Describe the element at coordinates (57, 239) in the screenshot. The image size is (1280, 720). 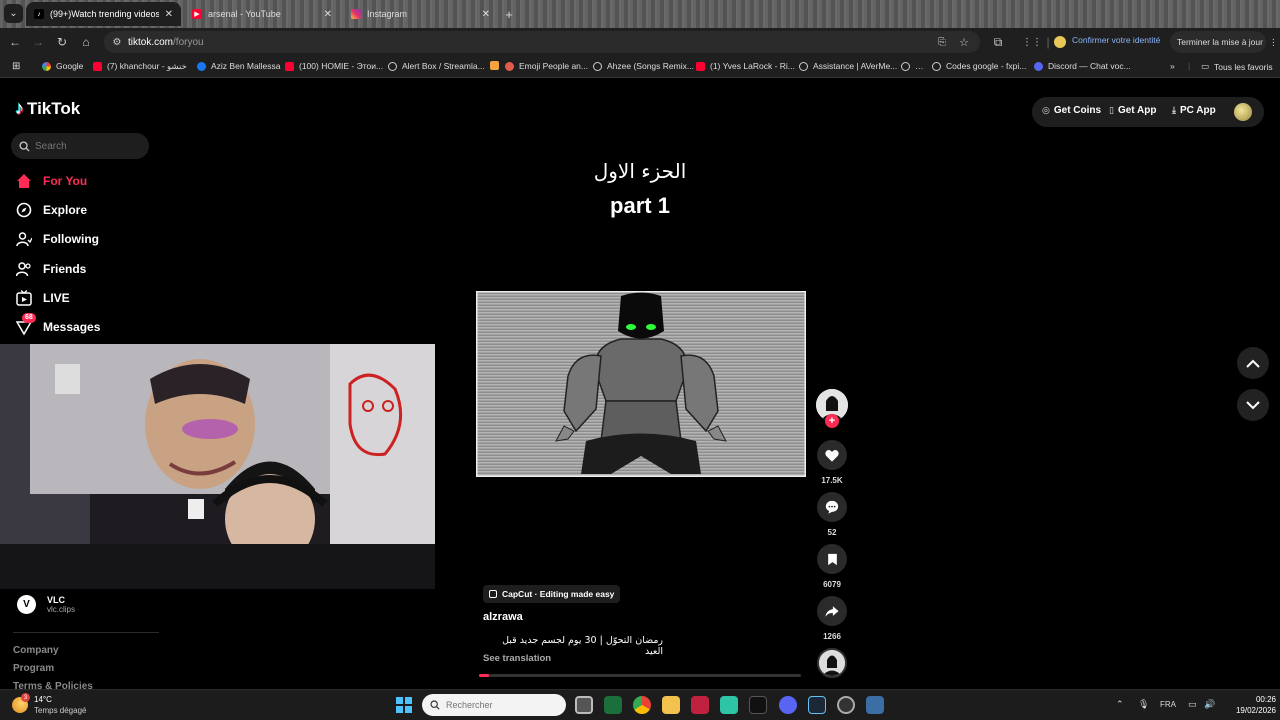
I see `nav-following: Following` at that location.